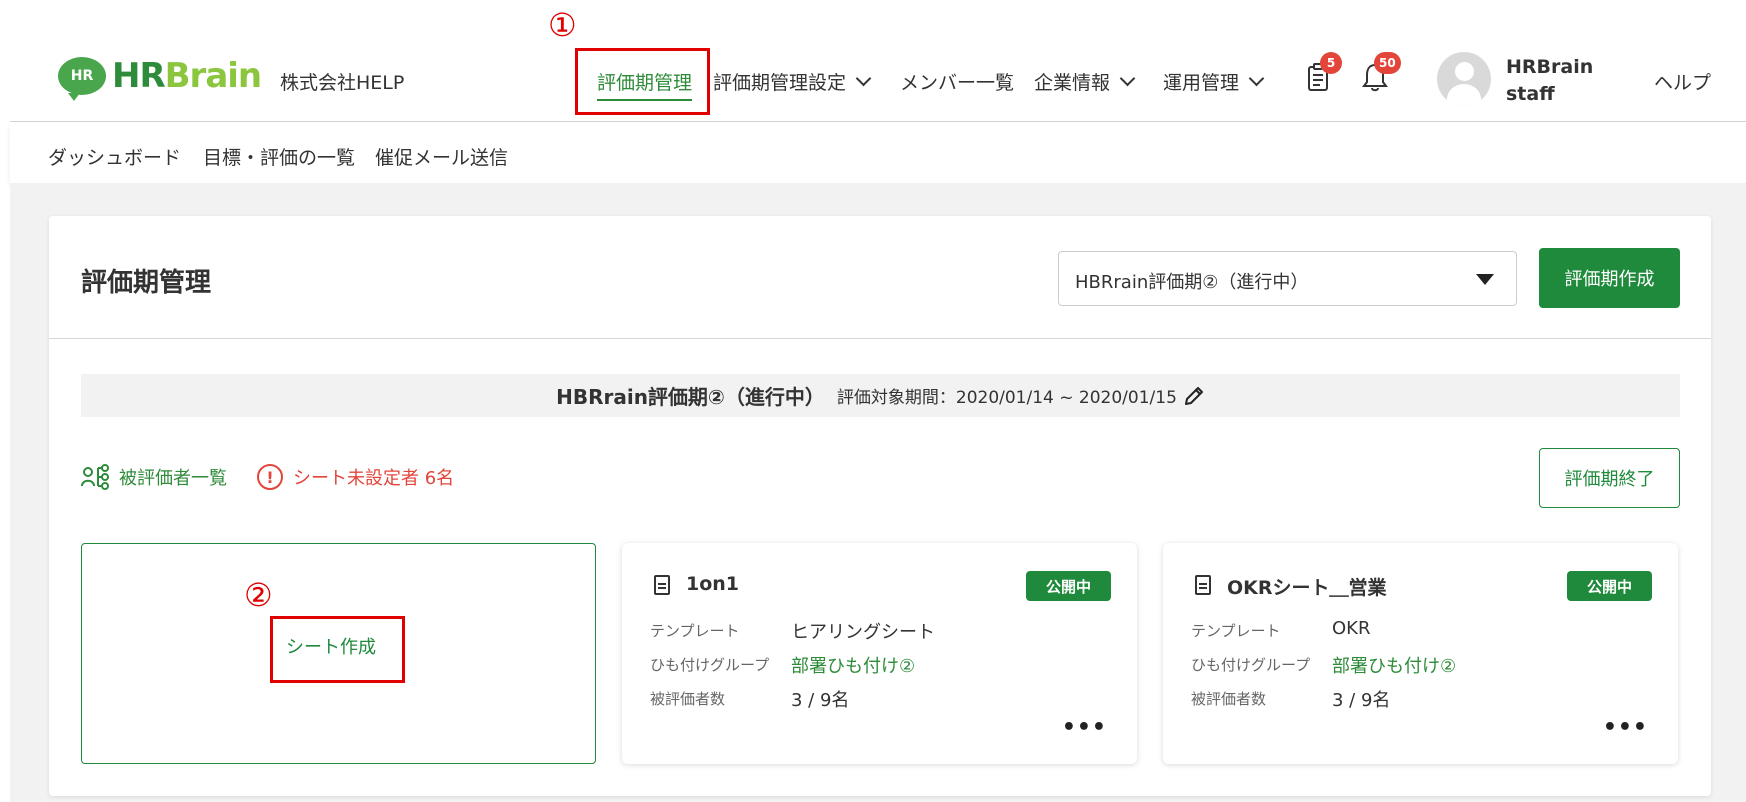  Describe the element at coordinates (880, 338) in the screenshot. I see `divider` at that location.